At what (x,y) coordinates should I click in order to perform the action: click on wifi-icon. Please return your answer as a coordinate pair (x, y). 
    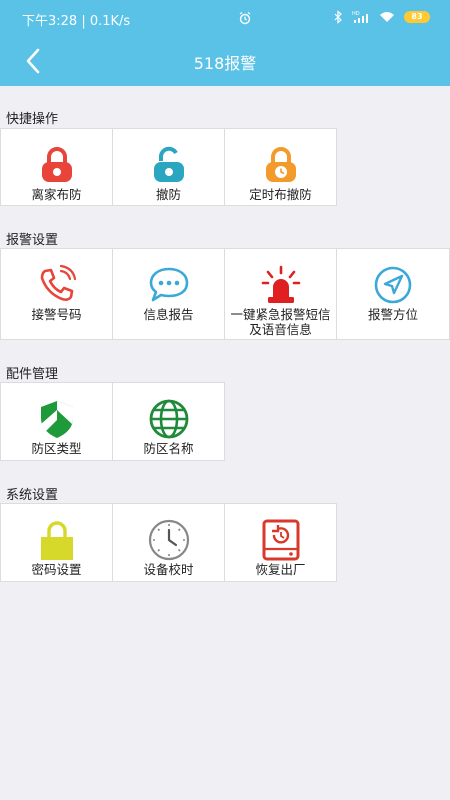
    Looking at the image, I should click on (387, 17).